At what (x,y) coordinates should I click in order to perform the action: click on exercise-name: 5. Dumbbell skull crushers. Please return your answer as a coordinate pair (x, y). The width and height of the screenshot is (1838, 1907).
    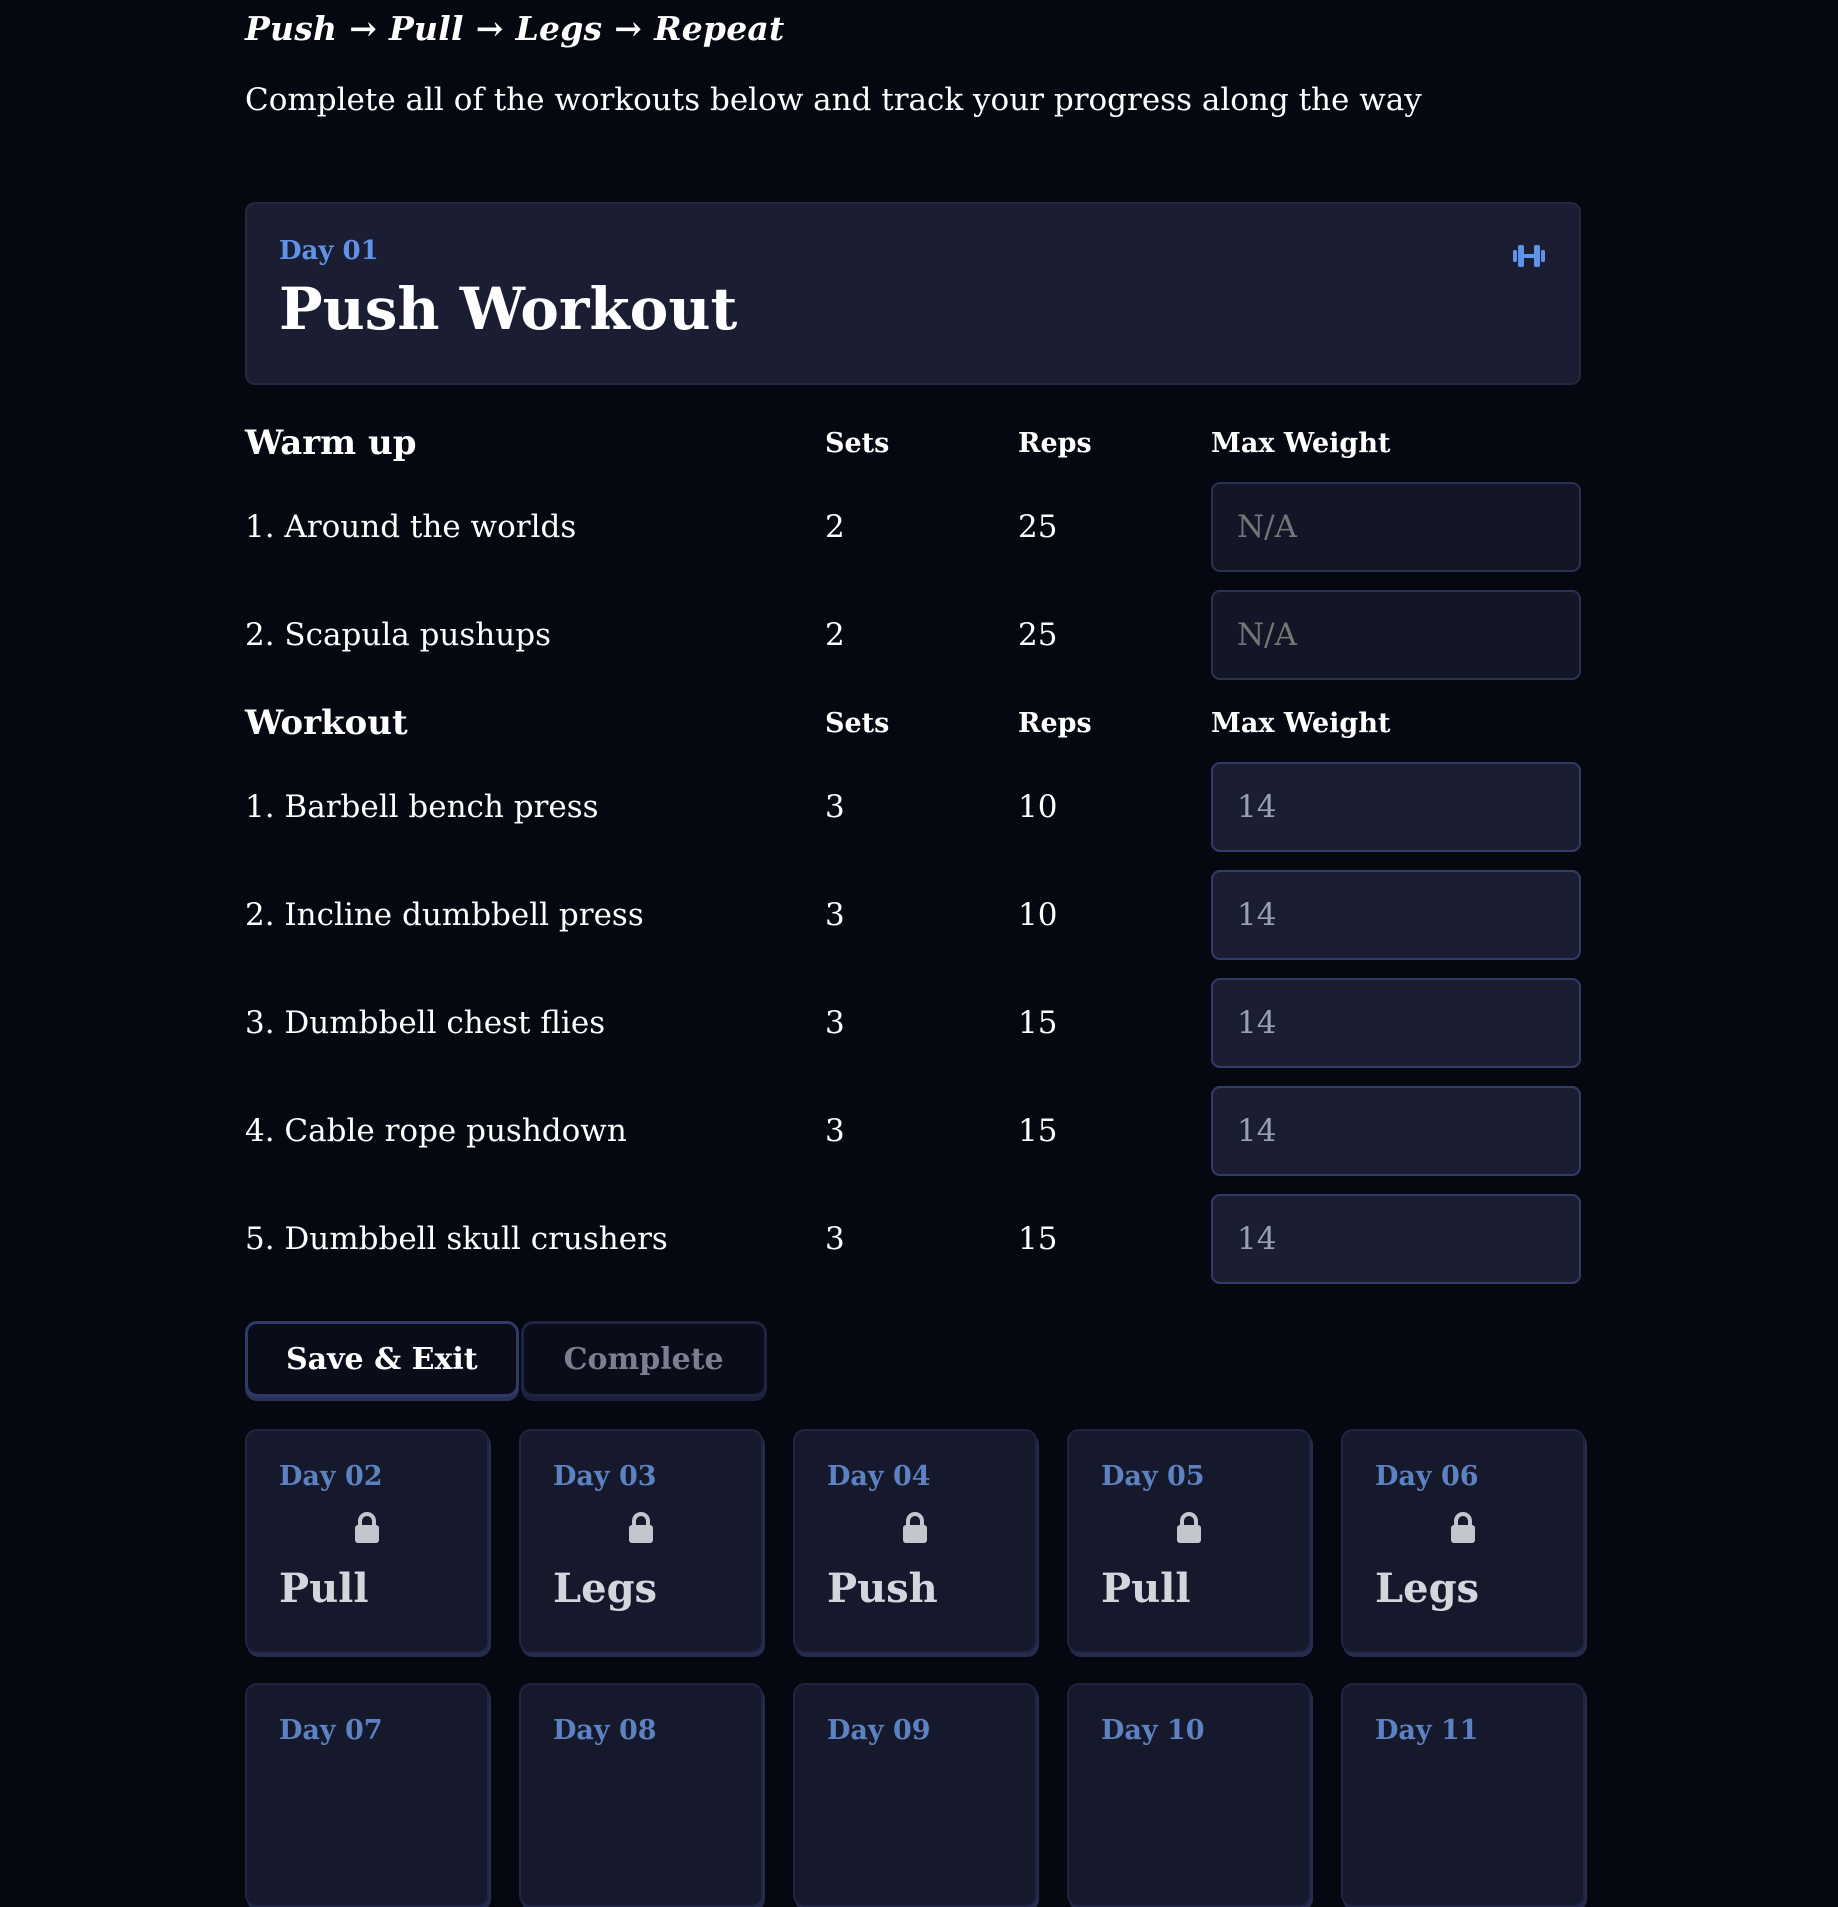
    Looking at the image, I should click on (456, 1239).